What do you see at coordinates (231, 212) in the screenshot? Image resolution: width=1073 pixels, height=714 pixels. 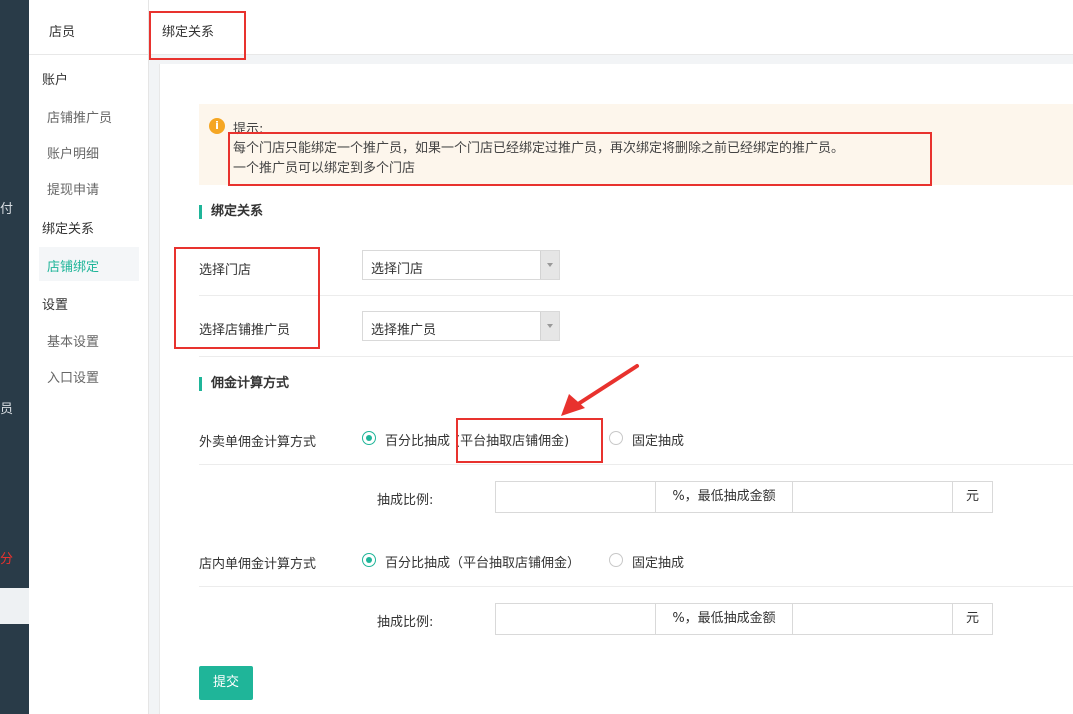 I see `section-title-binding: 绑定关系` at bounding box center [231, 212].